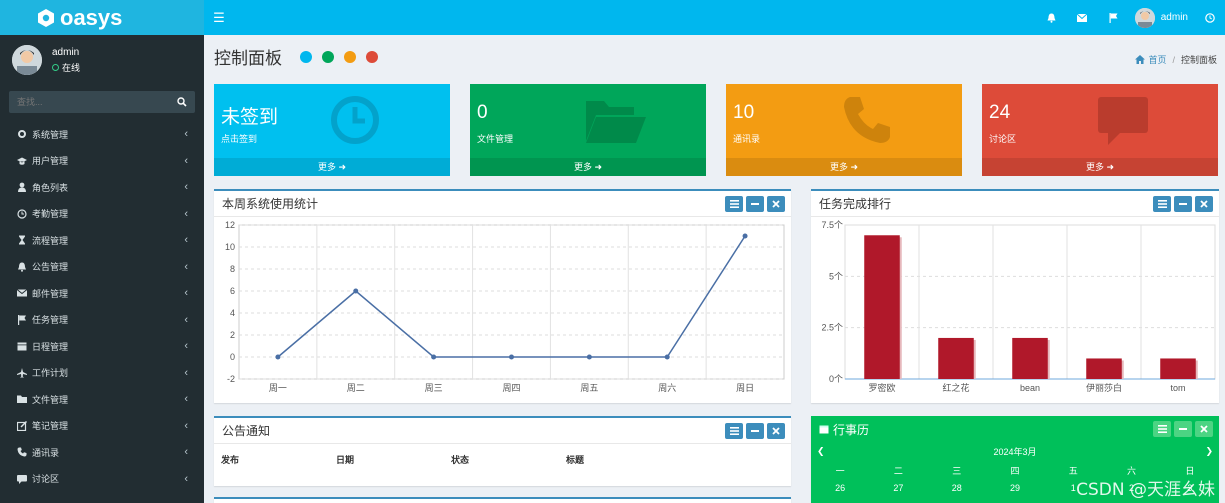  I want to click on y-tick-label: 2.5个, so click(832, 328).